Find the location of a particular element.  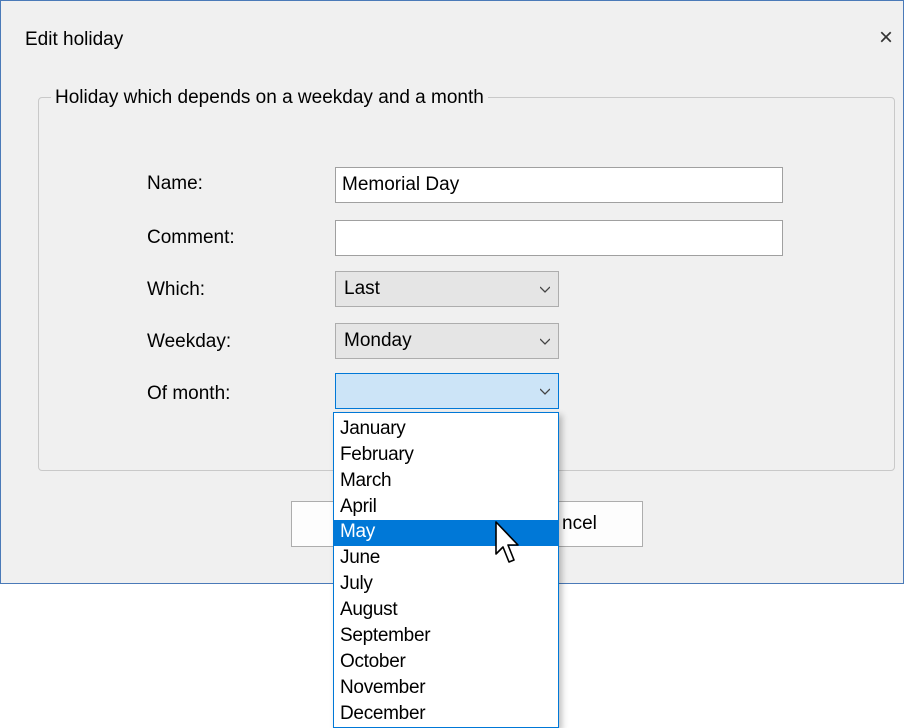

name-label: Name: is located at coordinates (175, 183).